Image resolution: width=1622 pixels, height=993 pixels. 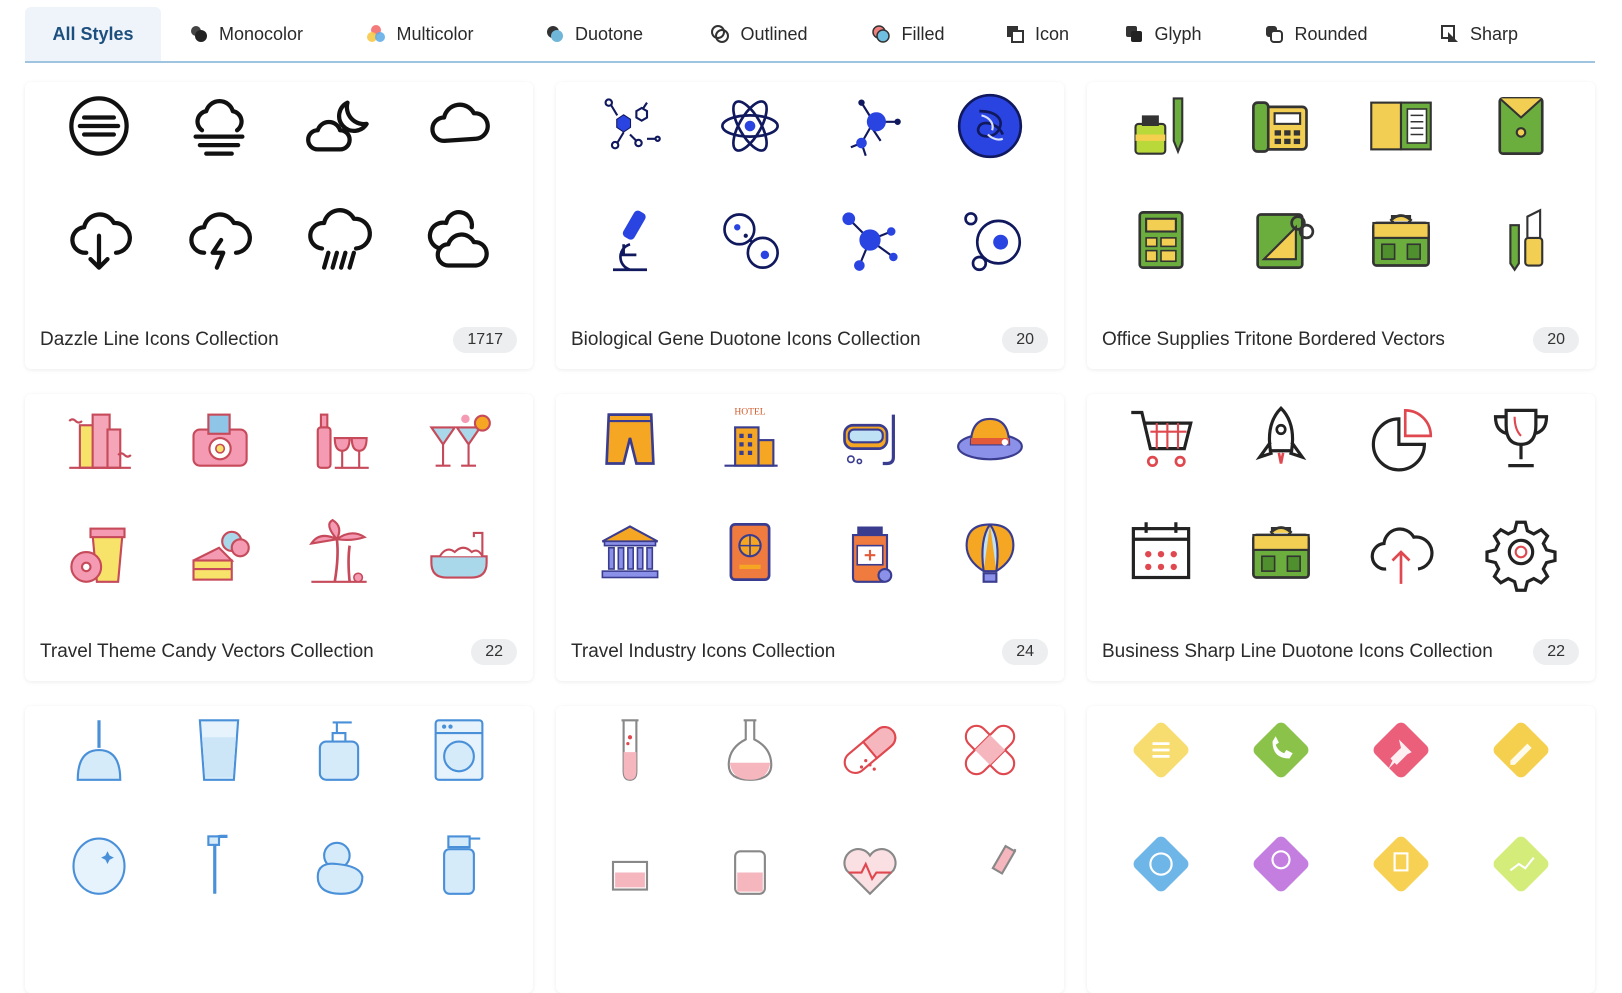 I want to click on pencil-icon, so click(x=1521, y=750).